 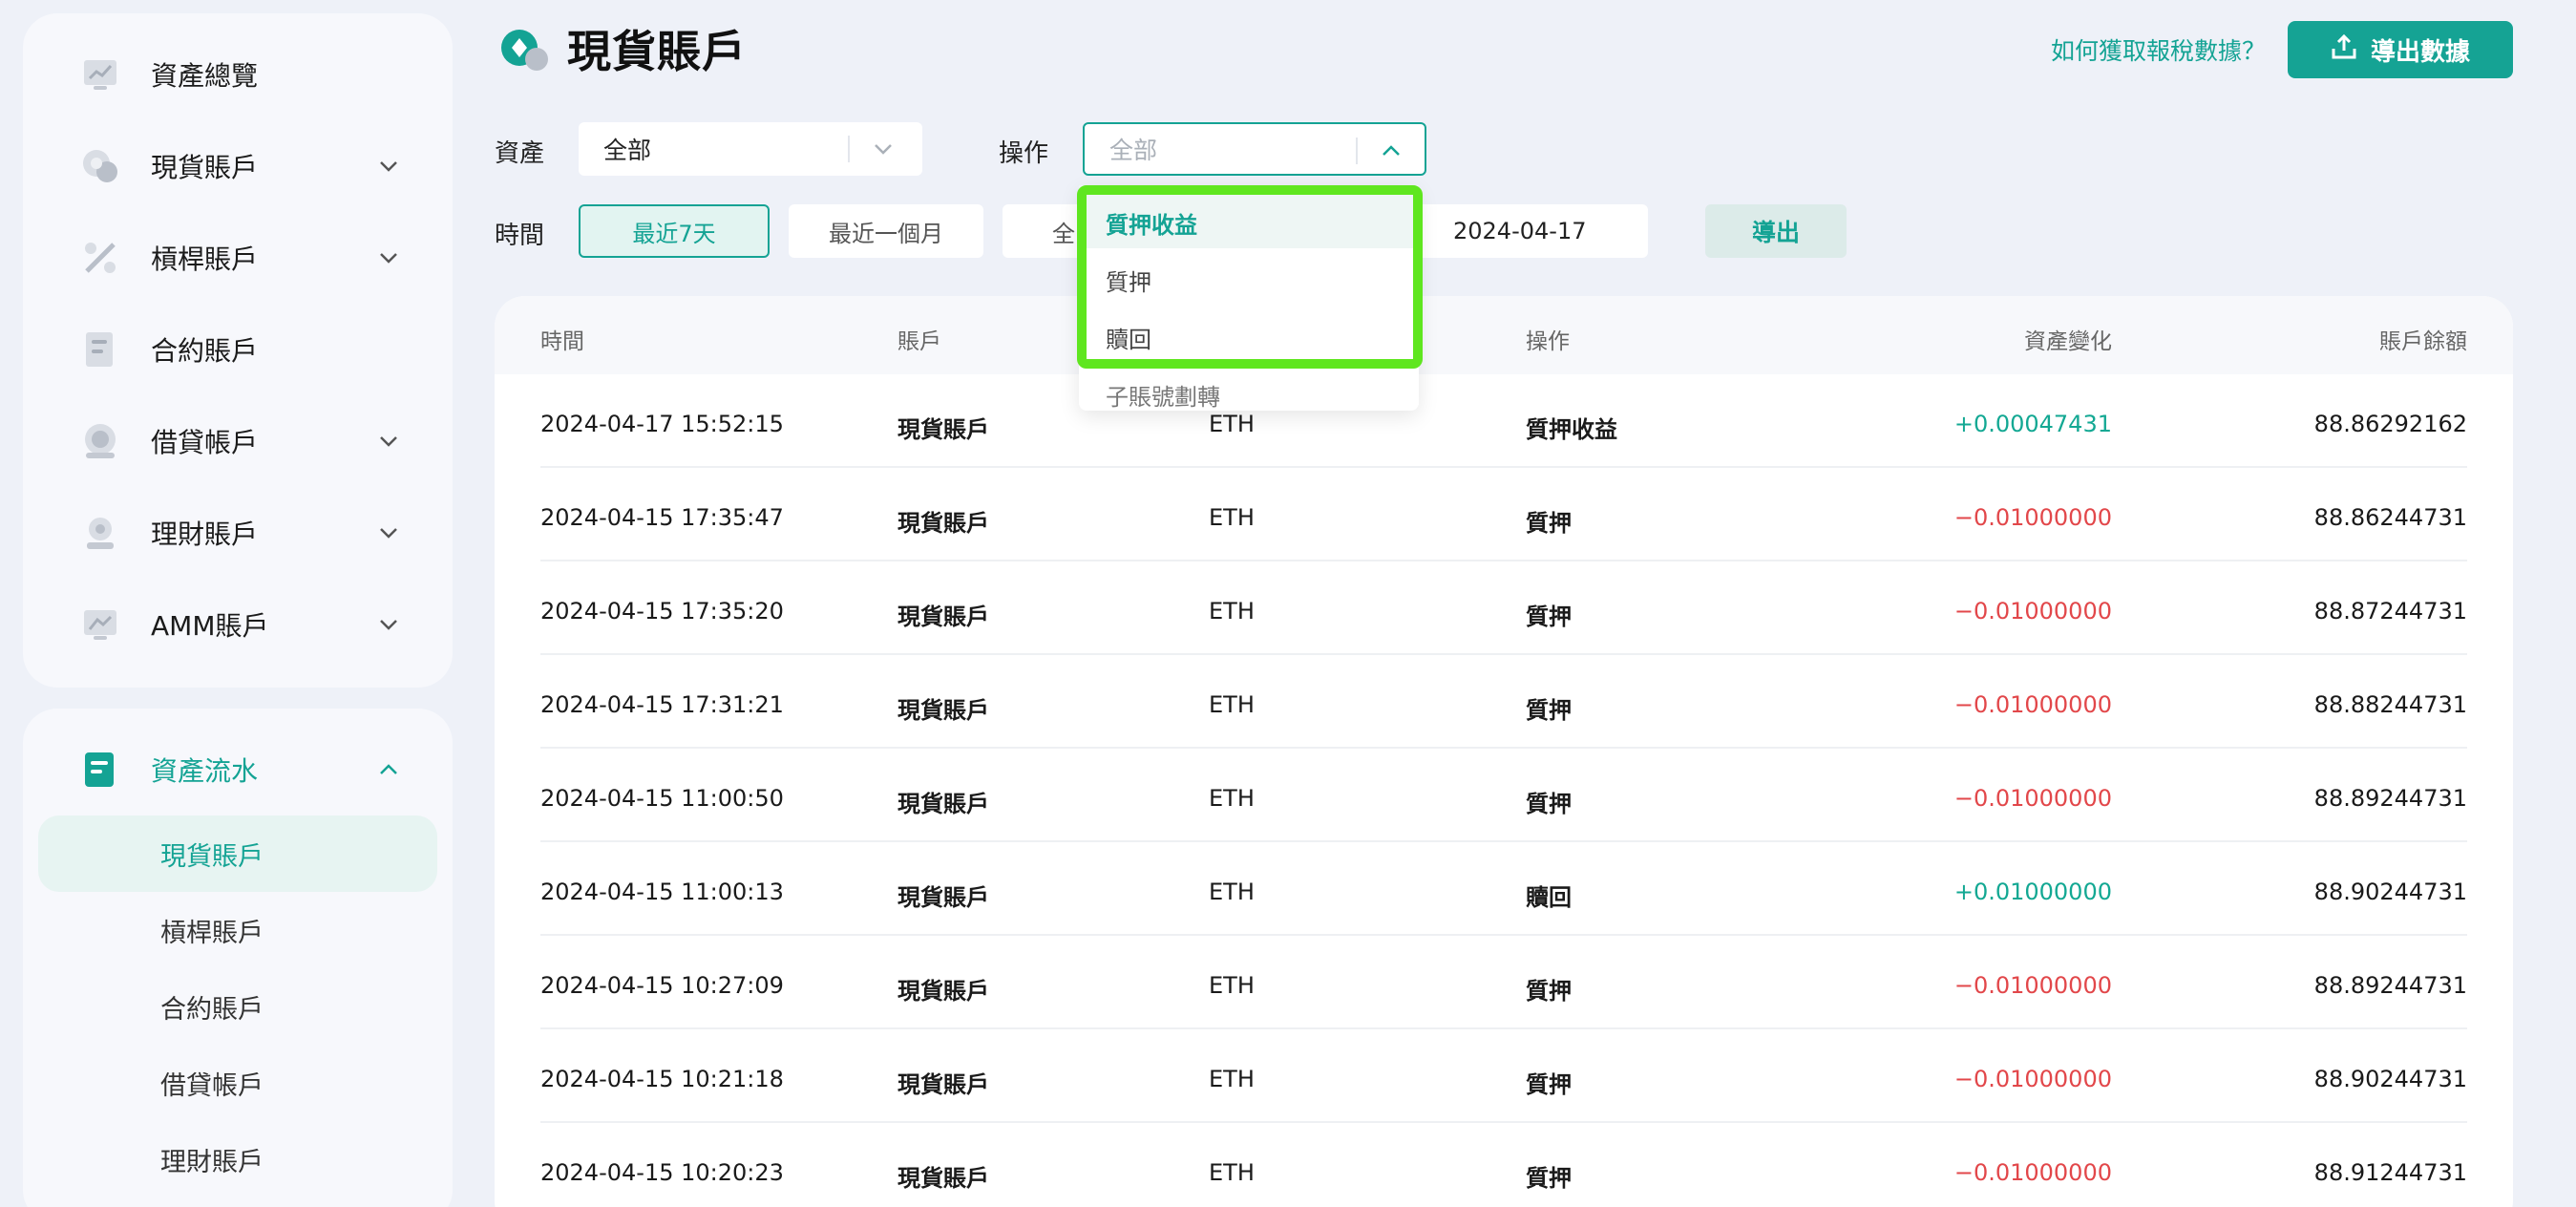 I want to click on cell-balance: 88.87244731, so click(x=2390, y=611).